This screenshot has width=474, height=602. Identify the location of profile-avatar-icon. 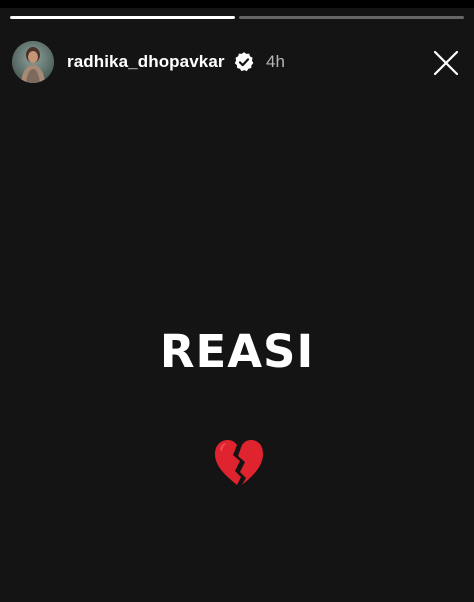
(33, 62).